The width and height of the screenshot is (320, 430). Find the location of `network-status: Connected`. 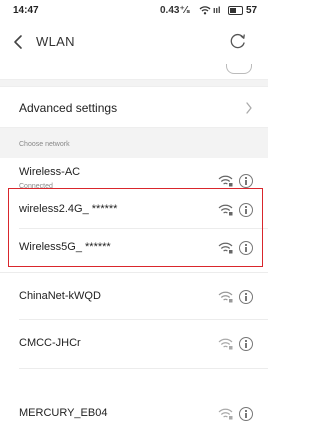

network-status: Connected is located at coordinates (36, 186).